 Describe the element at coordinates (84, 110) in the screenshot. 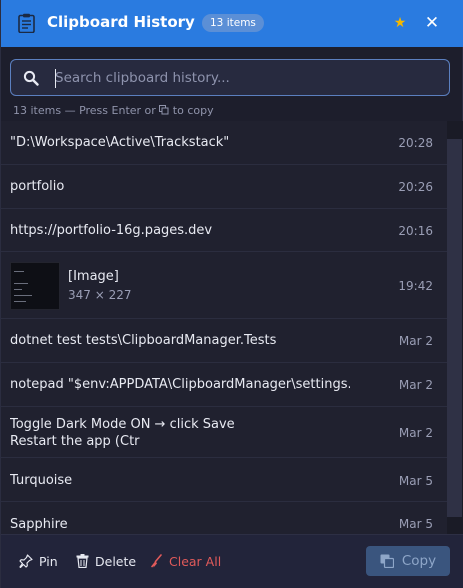

I see `status-hint-prefix: 13 items — Press Enter or` at that location.